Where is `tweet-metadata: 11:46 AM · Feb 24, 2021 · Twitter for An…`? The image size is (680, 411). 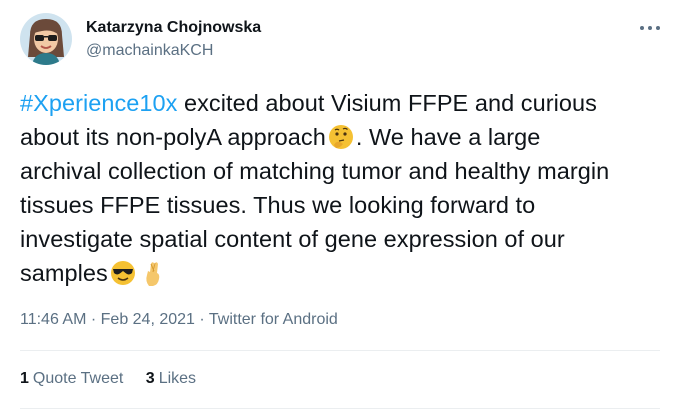 tweet-metadata: 11:46 AM · Feb 24, 2021 · Twitter for An… is located at coordinates (179, 320).